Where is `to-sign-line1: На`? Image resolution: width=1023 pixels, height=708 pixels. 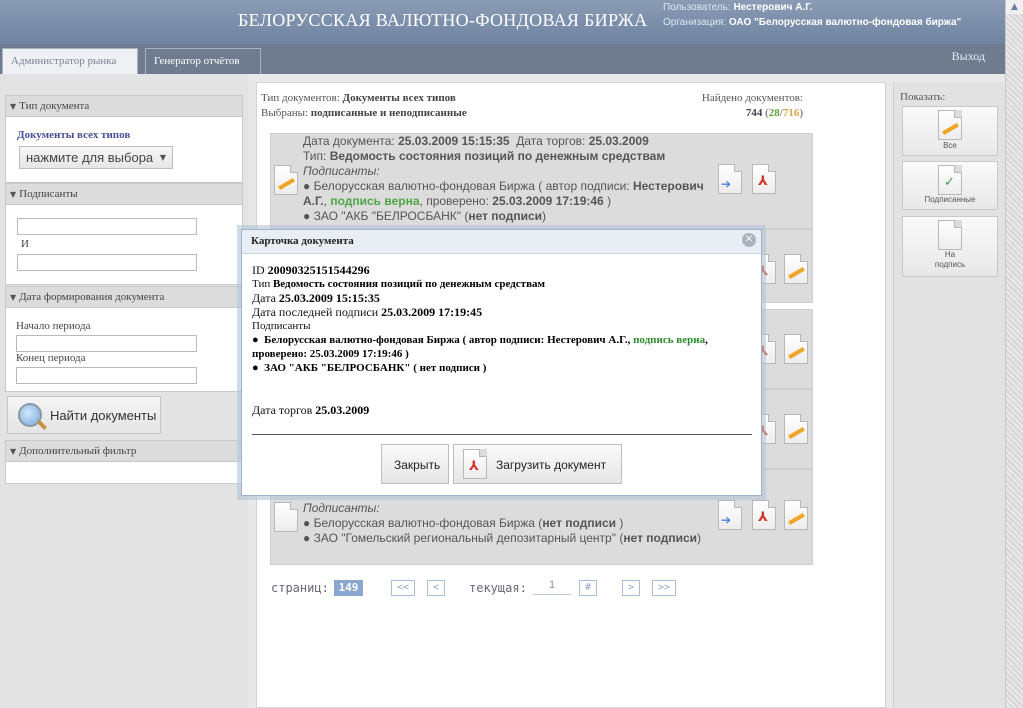
to-sign-line1: На is located at coordinates (950, 254).